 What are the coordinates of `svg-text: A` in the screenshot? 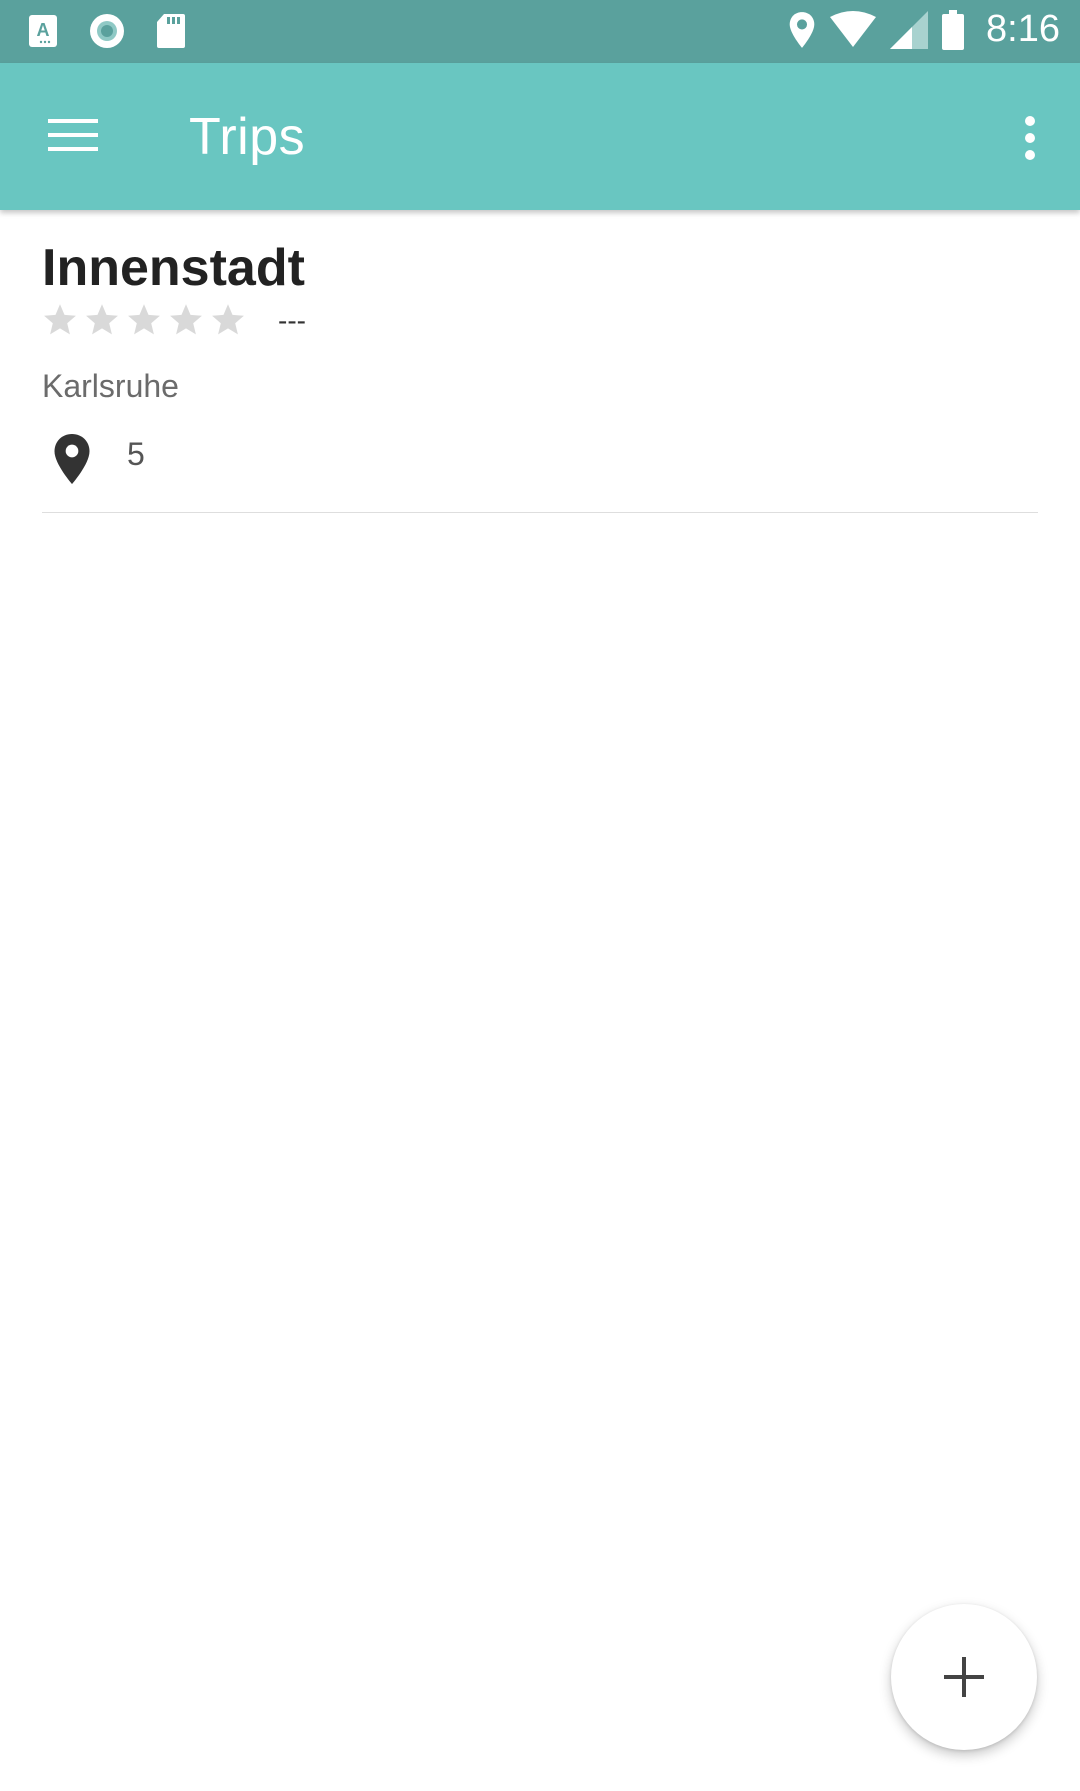 It's located at (43, 30).